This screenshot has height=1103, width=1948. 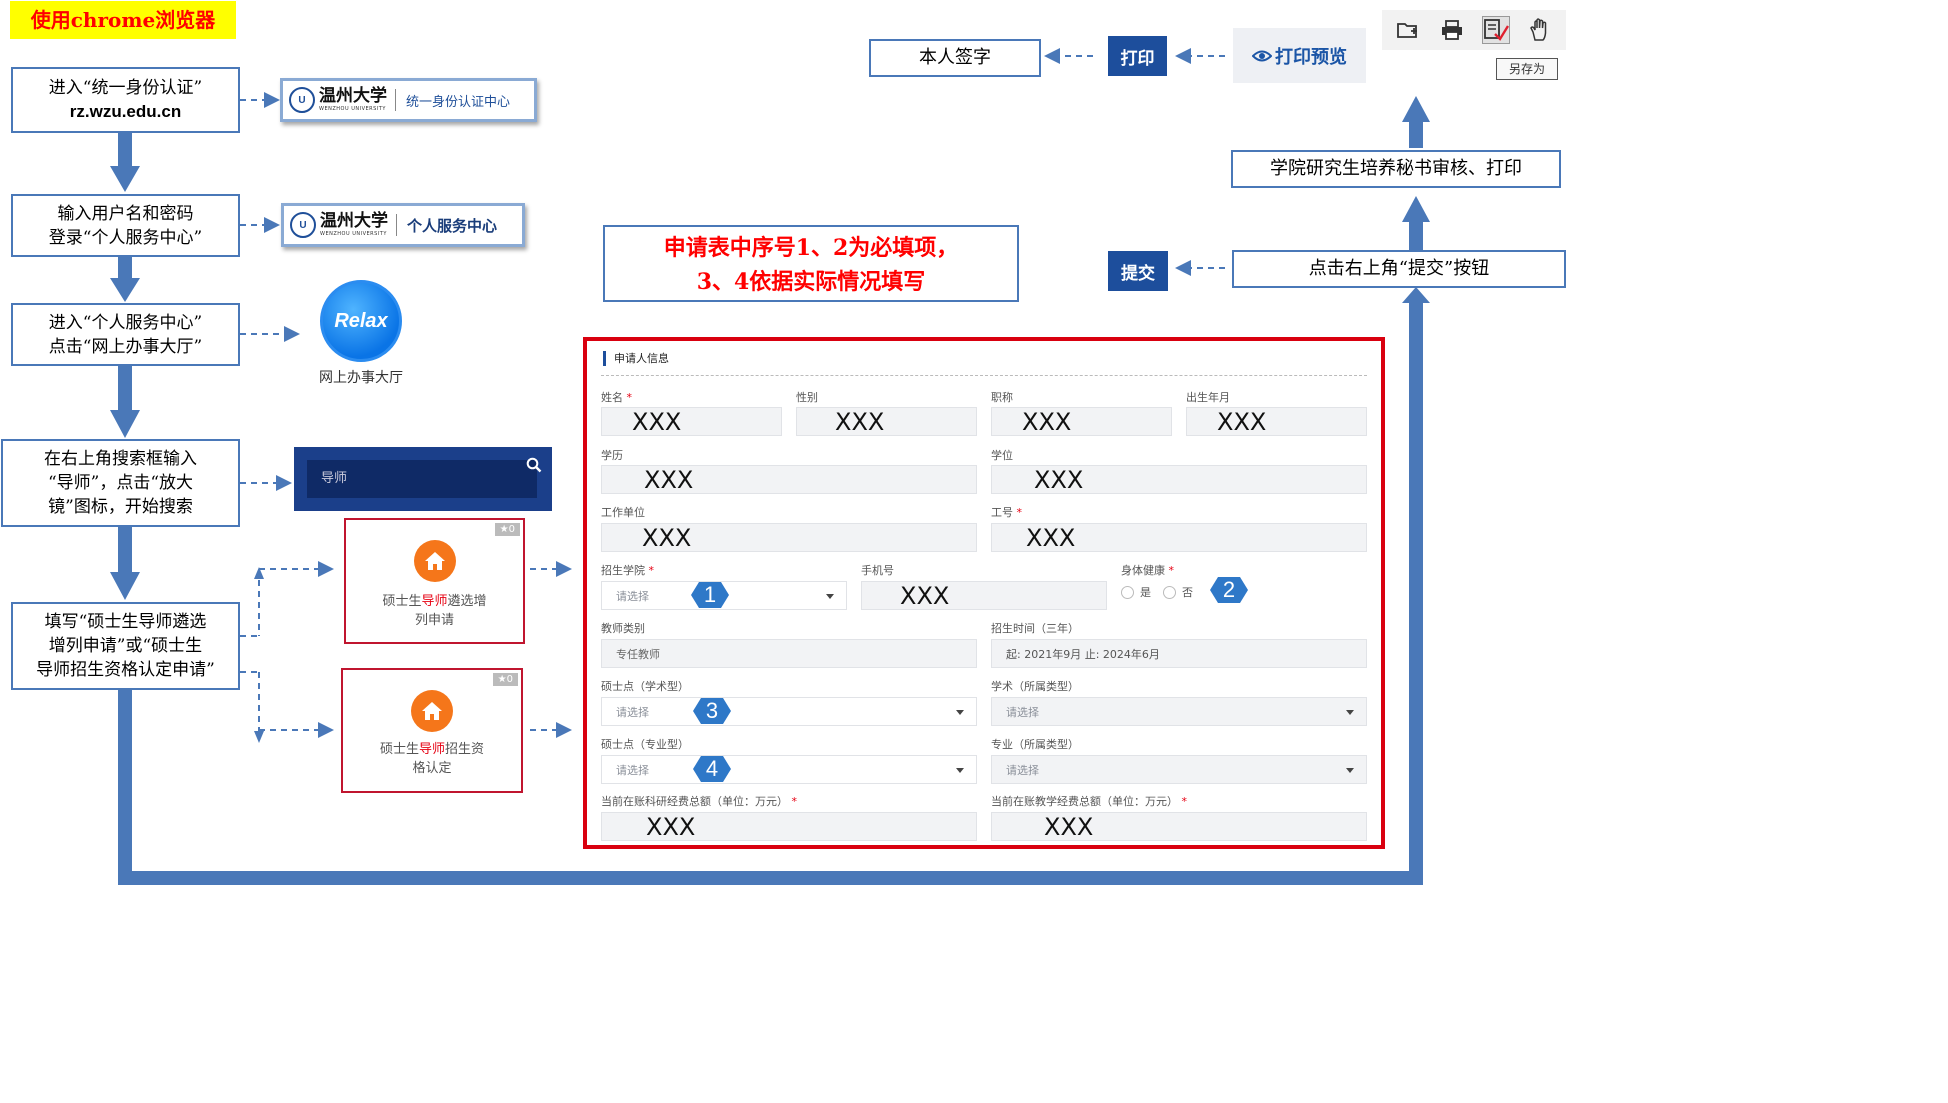 What do you see at coordinates (361, 321) in the screenshot?
I see `relax-app-icon: Relax` at bounding box center [361, 321].